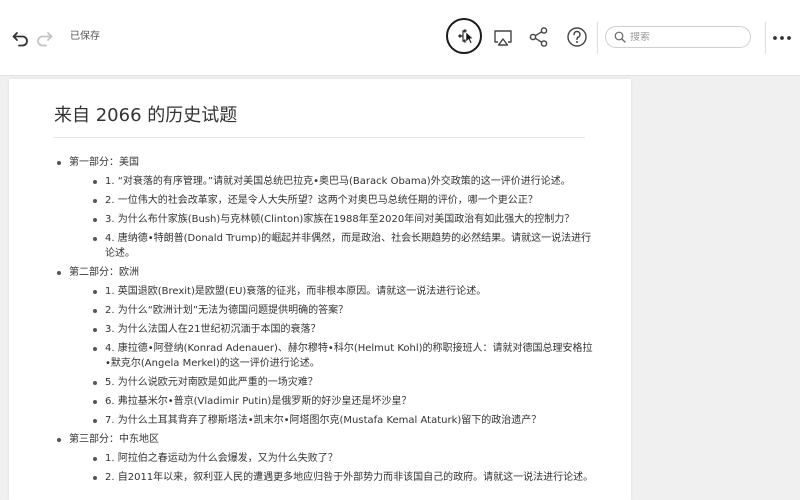 Image resolution: width=800 pixels, height=500 pixels. What do you see at coordinates (342, 458) in the screenshot?
I see `list-item: 1. 阿拉伯之春运动为什么会爆发，又为什么失败了？` at bounding box center [342, 458].